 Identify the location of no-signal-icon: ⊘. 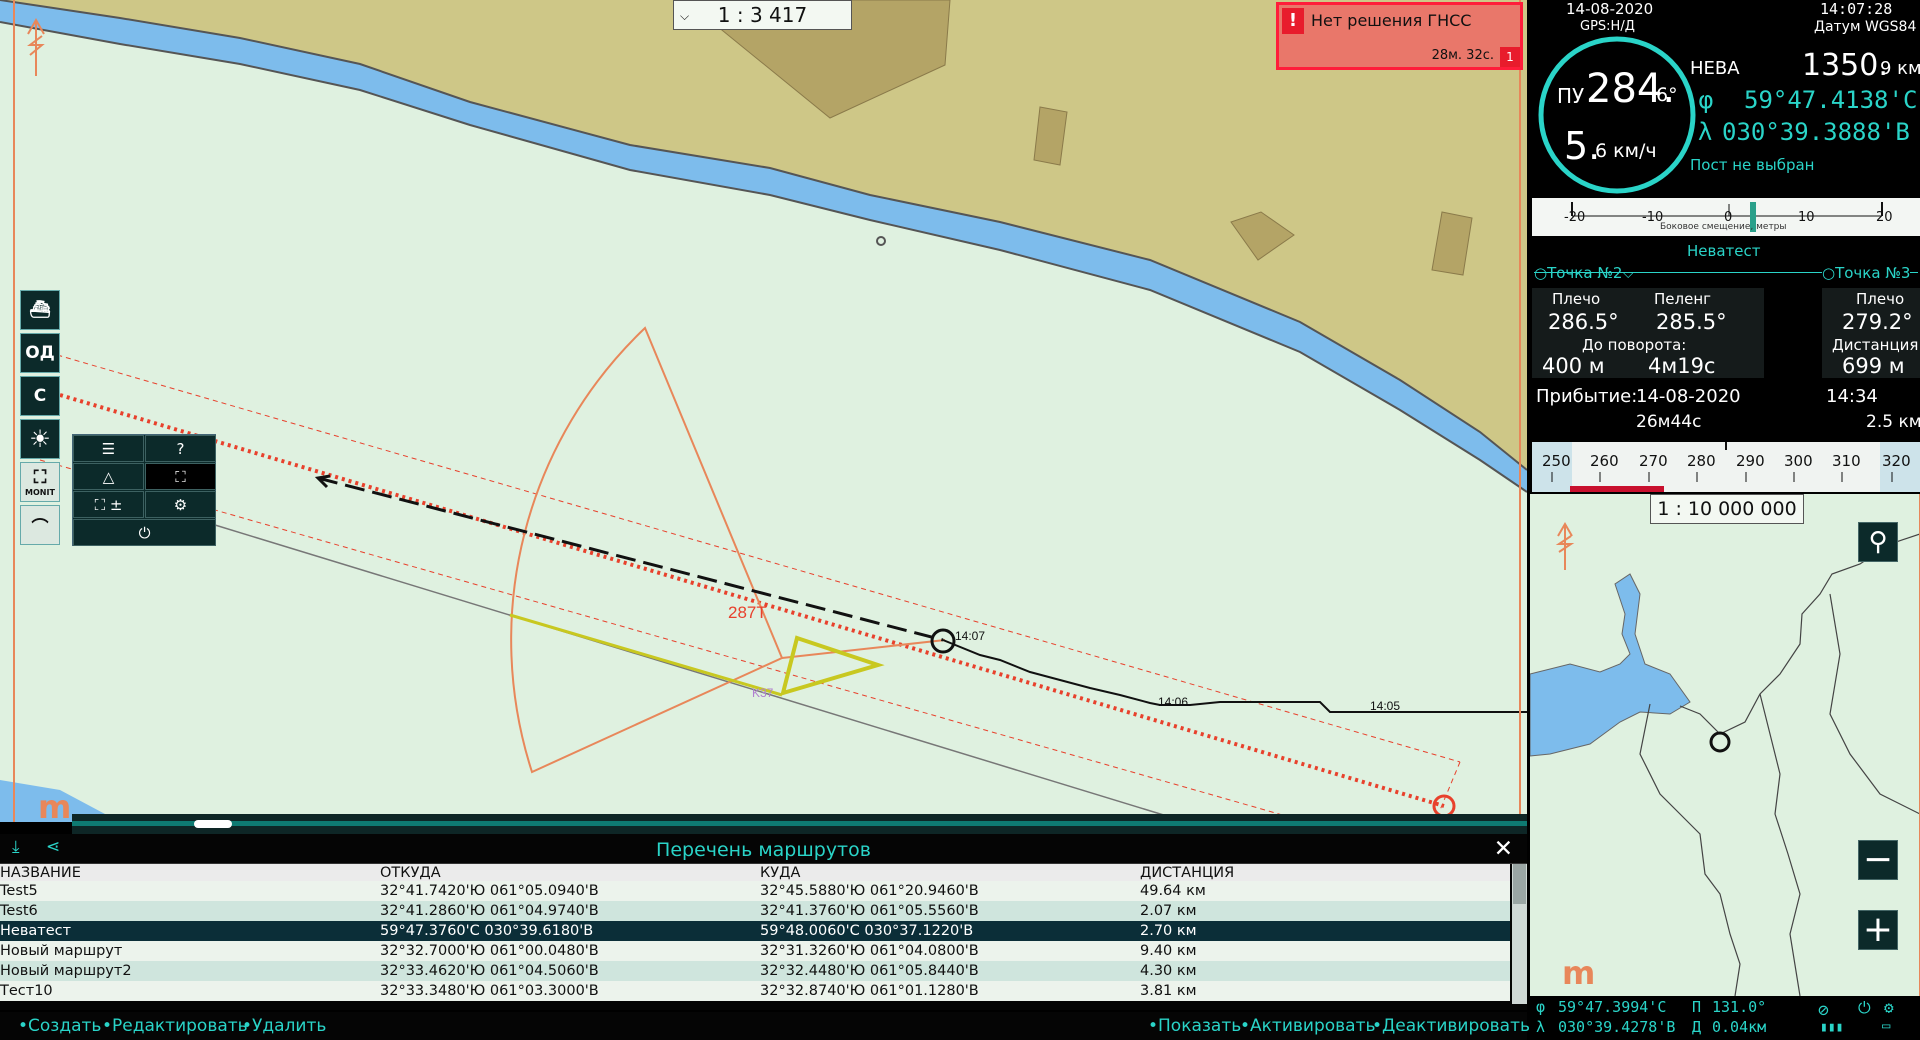
(1823, 1010).